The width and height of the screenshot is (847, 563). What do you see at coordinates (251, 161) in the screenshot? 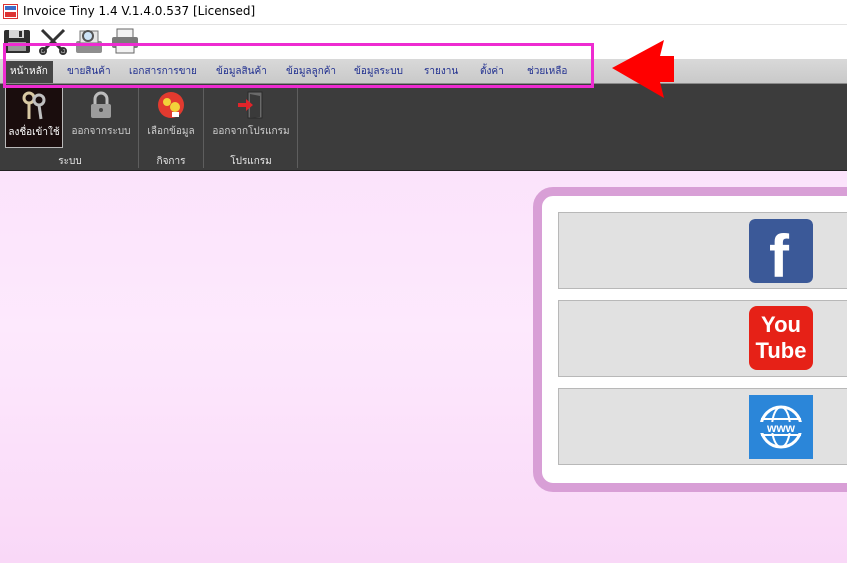
I see `group-label-program: โปรแกรม` at bounding box center [251, 161].